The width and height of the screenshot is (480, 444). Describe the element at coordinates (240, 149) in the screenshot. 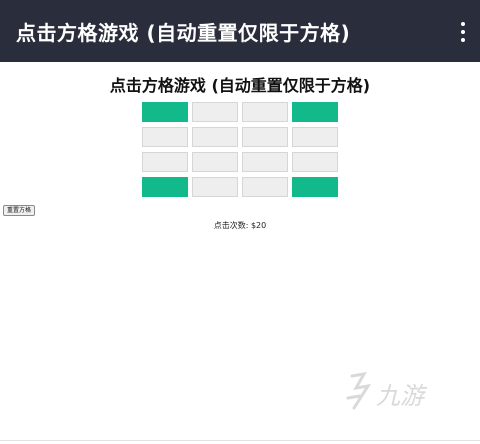

I see `square-grid` at that location.